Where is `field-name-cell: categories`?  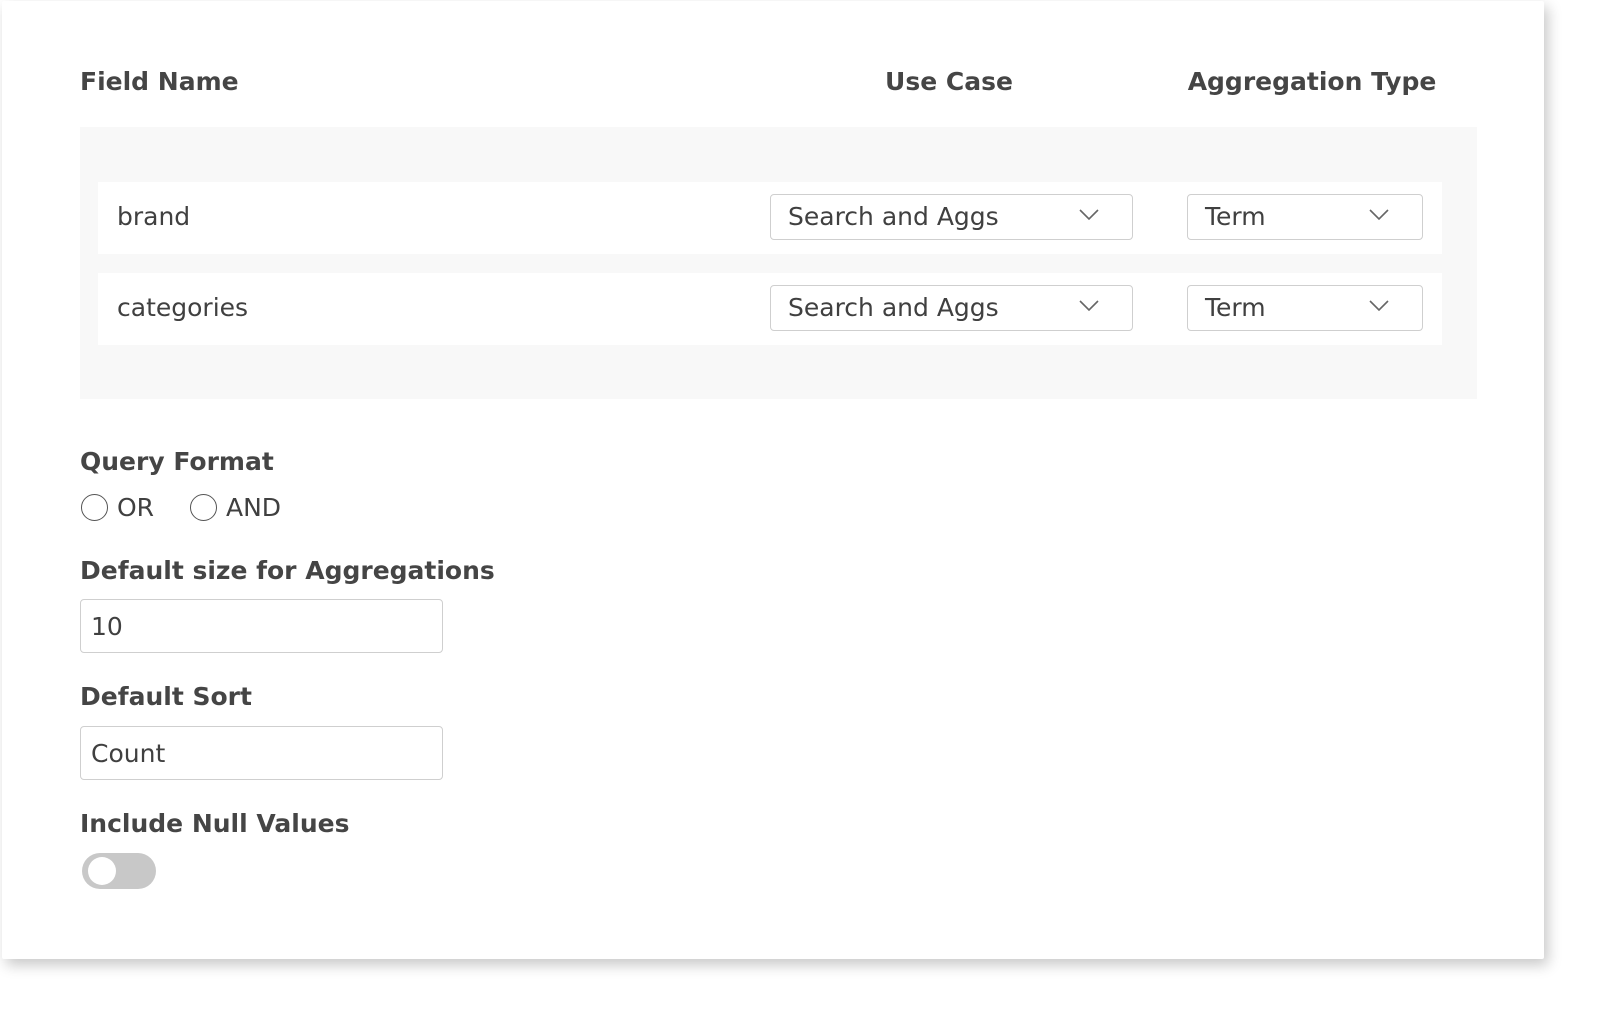 field-name-cell: categories is located at coordinates (183, 307).